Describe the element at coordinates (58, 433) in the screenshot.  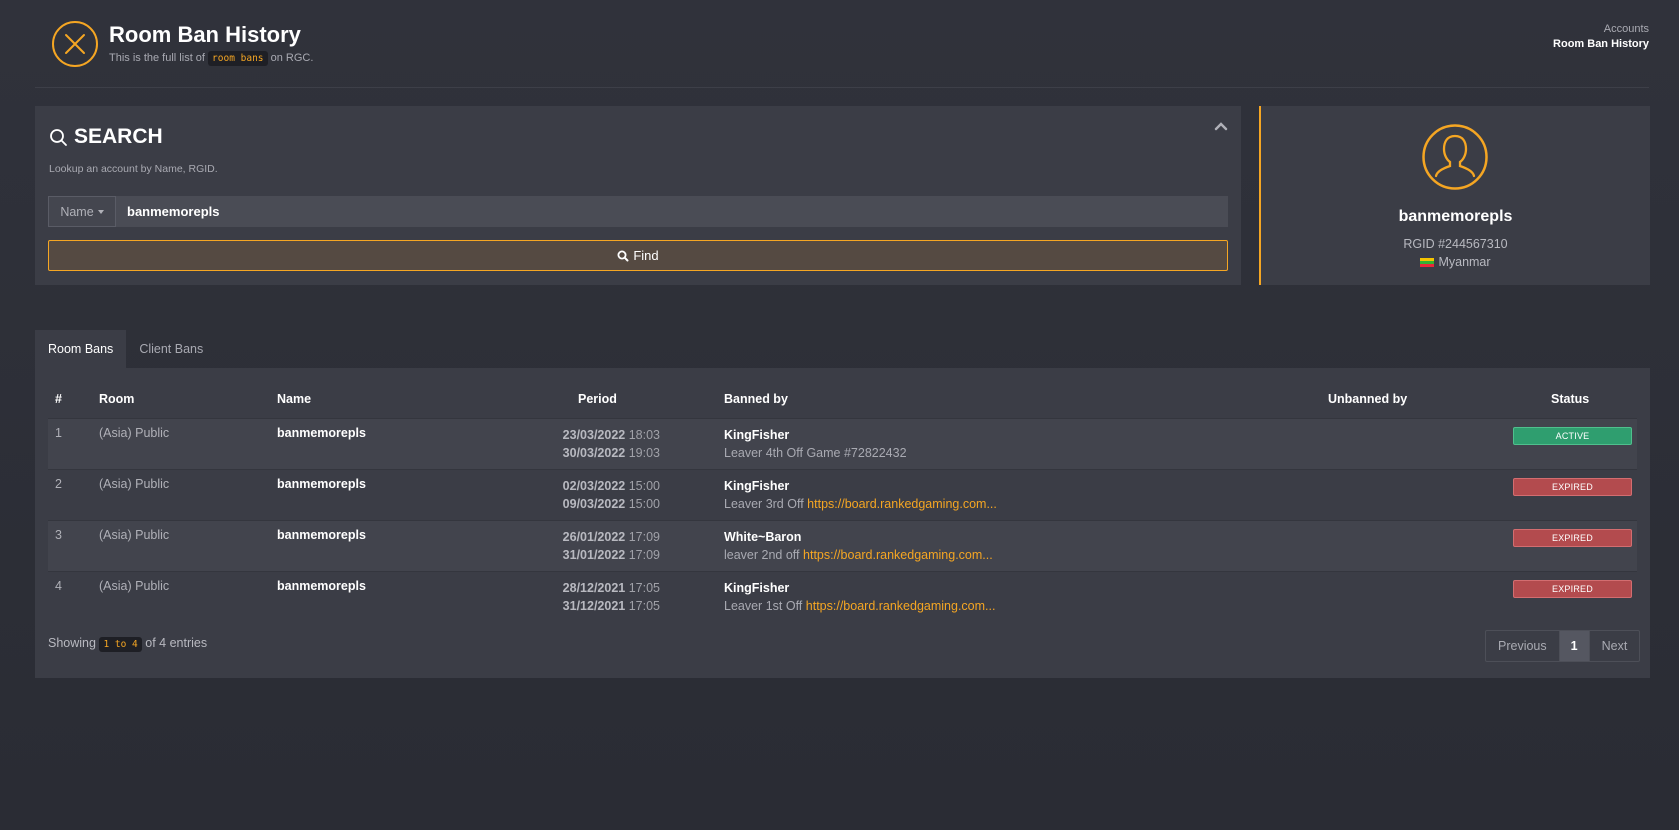
I see `row-num: 1` at that location.